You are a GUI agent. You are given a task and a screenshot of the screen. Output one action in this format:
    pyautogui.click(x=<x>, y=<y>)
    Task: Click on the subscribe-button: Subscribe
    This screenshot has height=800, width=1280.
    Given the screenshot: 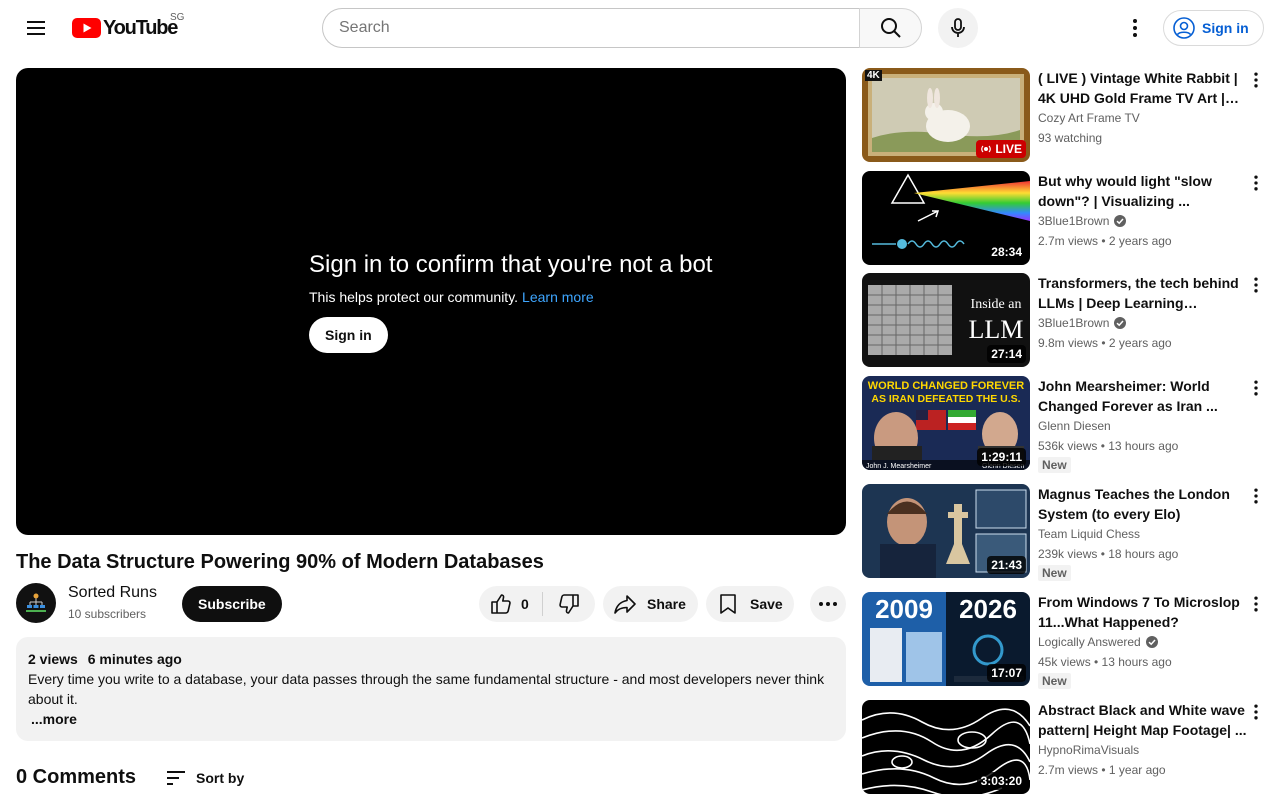 What is the action you would take?
    pyautogui.click(x=232, y=604)
    